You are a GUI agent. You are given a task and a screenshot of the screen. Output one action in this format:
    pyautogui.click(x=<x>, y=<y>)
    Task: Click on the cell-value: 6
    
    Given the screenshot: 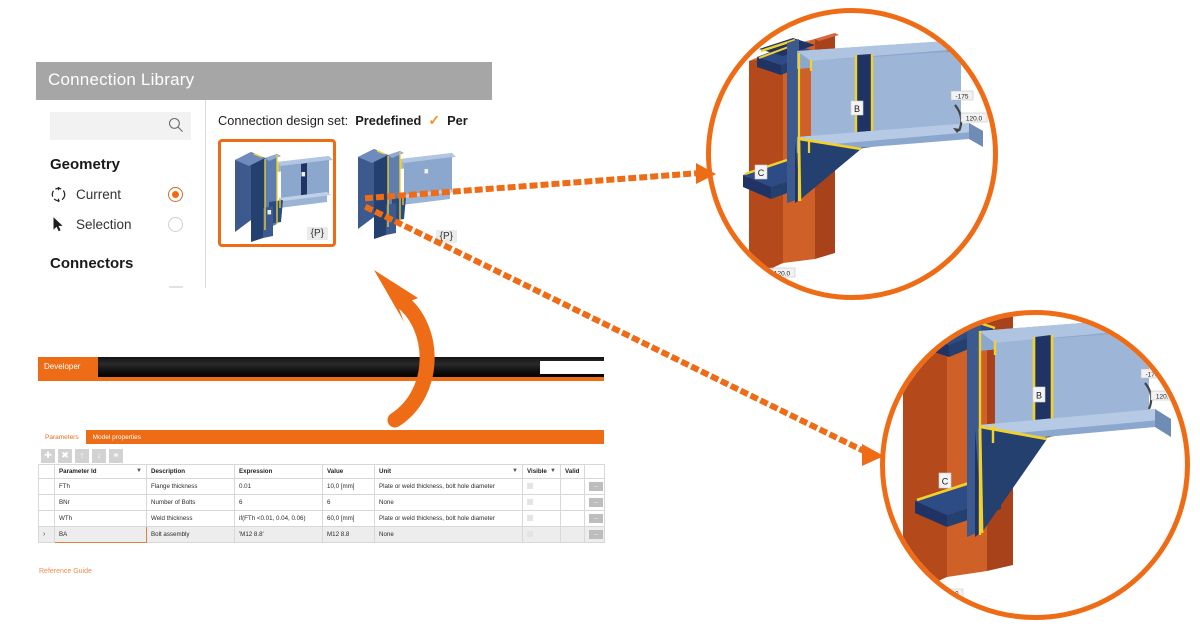 What is the action you would take?
    pyautogui.click(x=348, y=502)
    